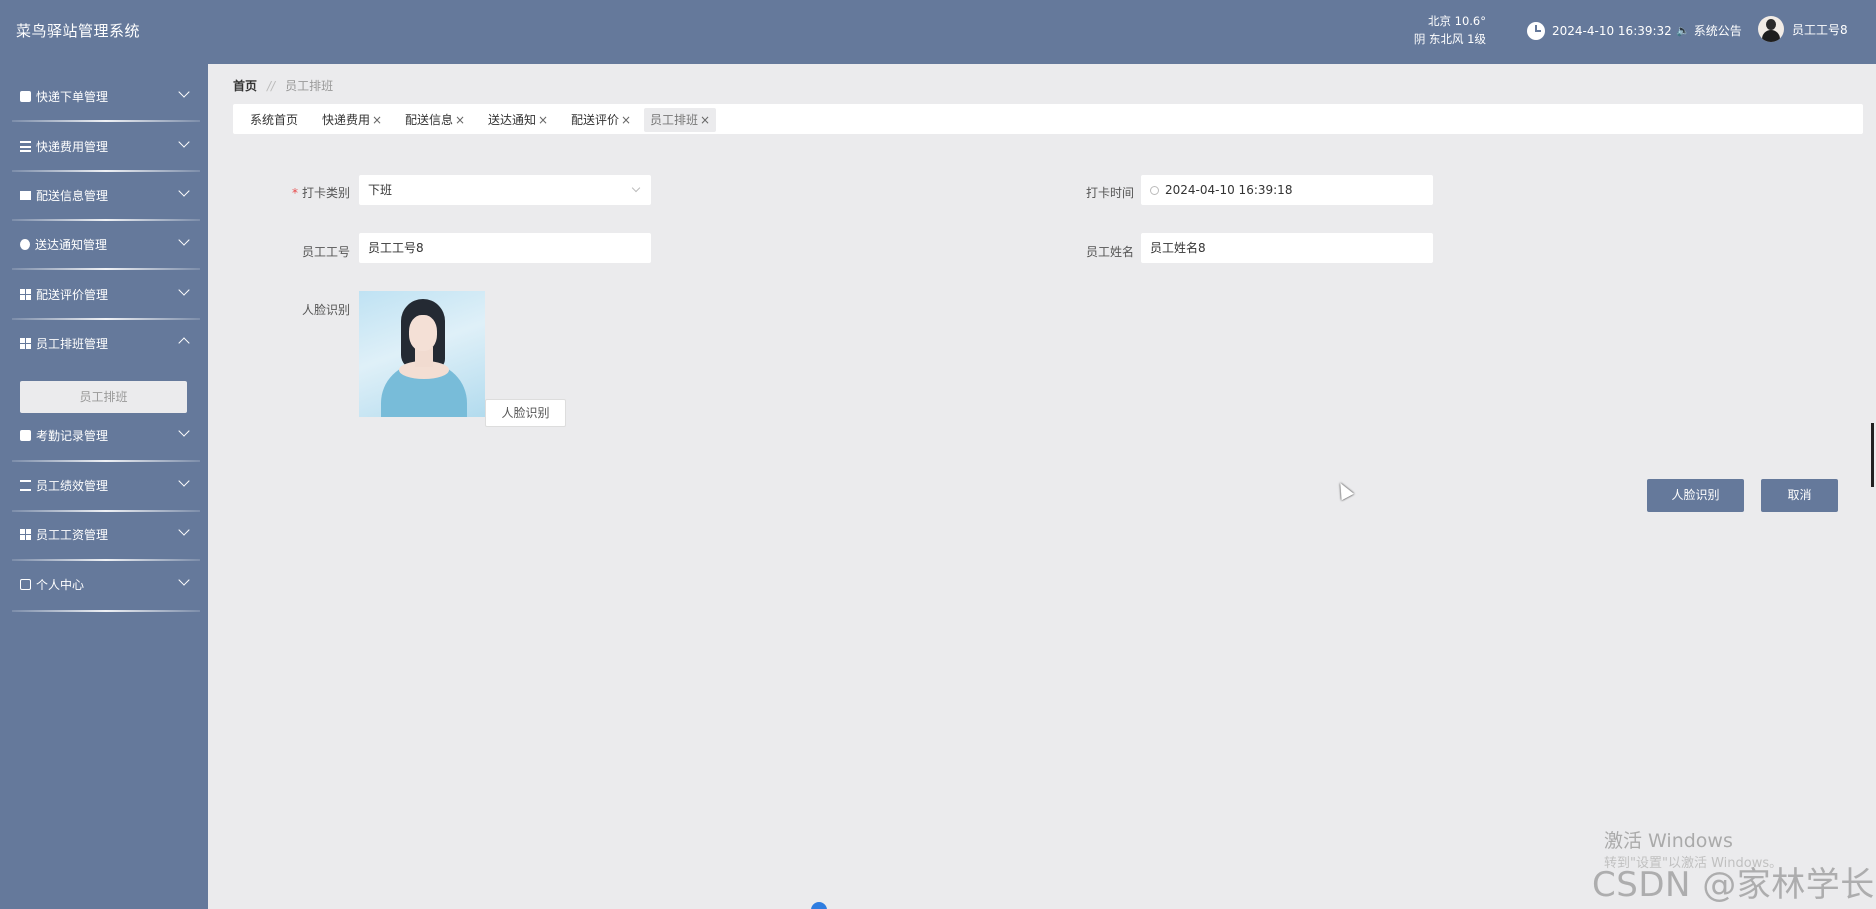 This screenshot has height=909, width=1876. I want to click on weather-desc: 阴 东北风 1级, so click(1449, 39).